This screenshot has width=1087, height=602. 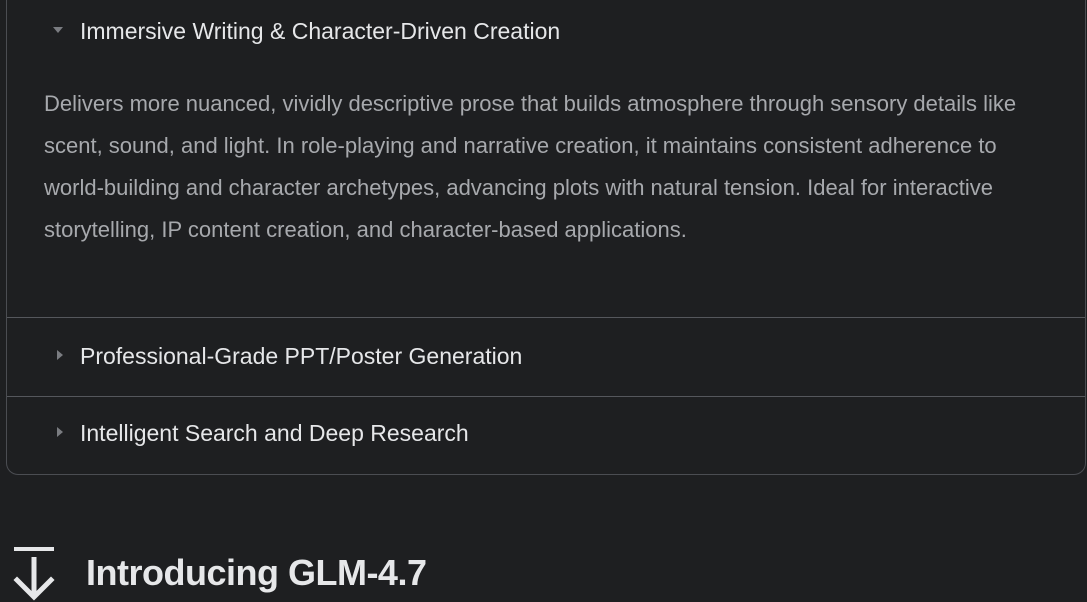 What do you see at coordinates (256, 572) in the screenshot?
I see `page-title: Introducing GLM-4.7` at bounding box center [256, 572].